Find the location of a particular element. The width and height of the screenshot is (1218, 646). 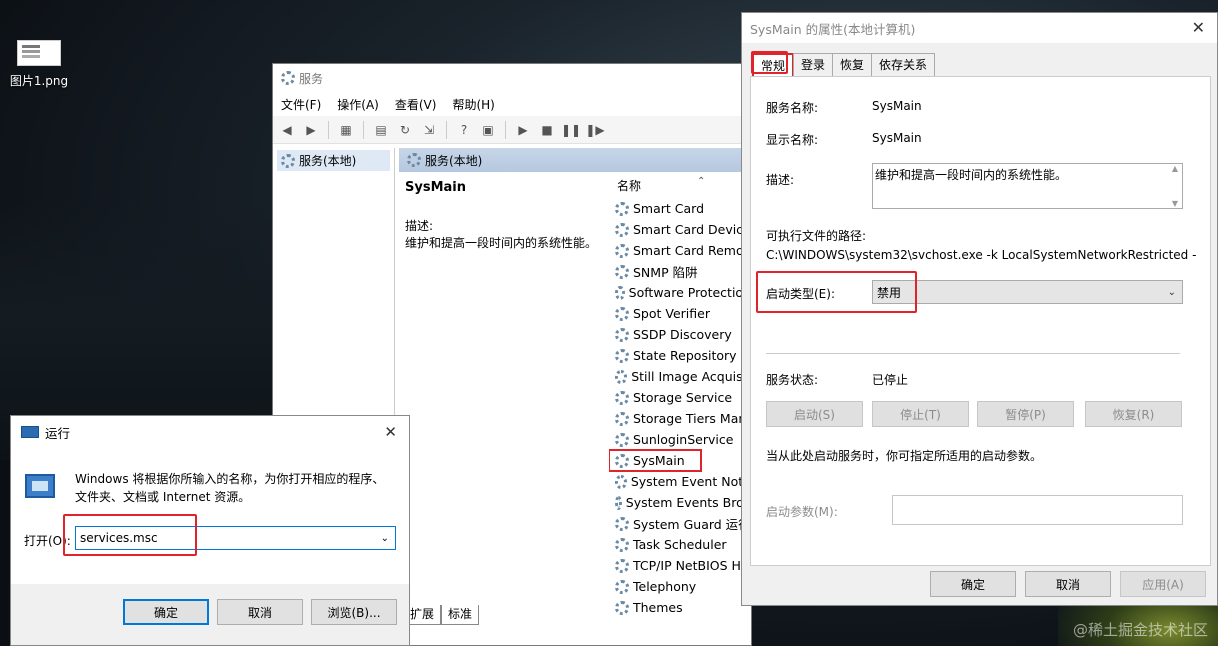

service-name-label: 服务名称: is located at coordinates (792, 108).